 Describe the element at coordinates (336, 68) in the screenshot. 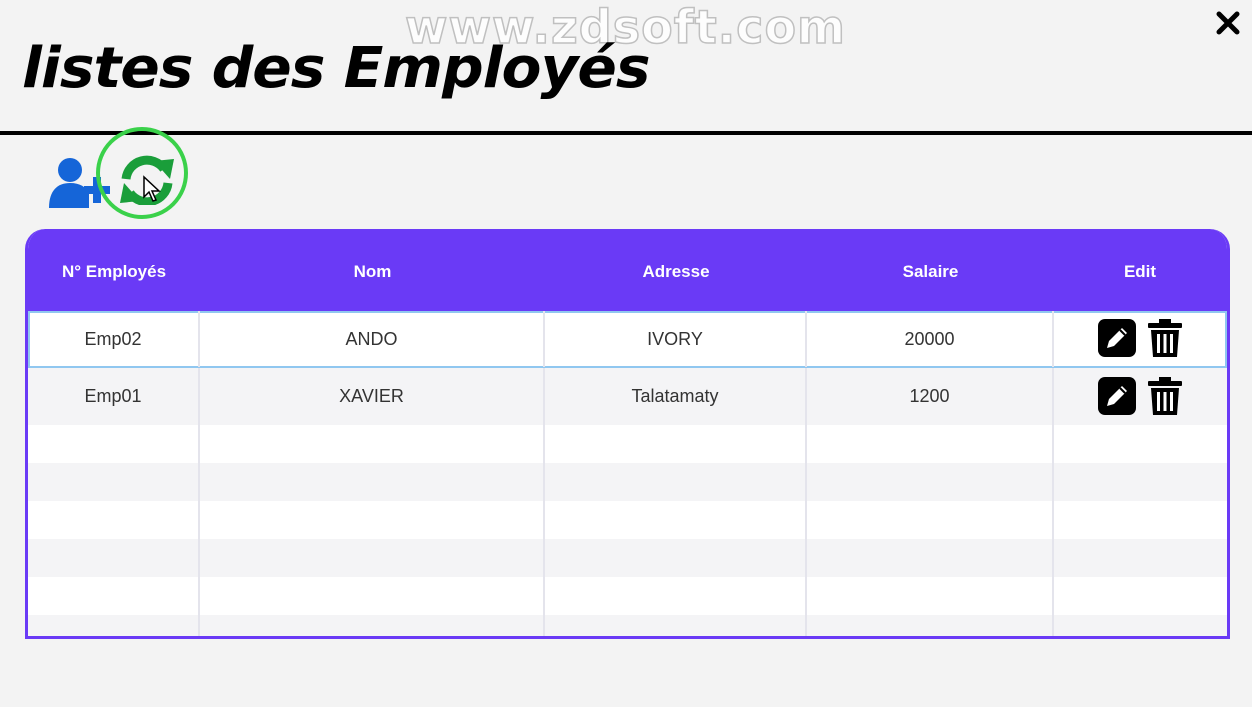

I see `page-title: listes des Employés` at that location.